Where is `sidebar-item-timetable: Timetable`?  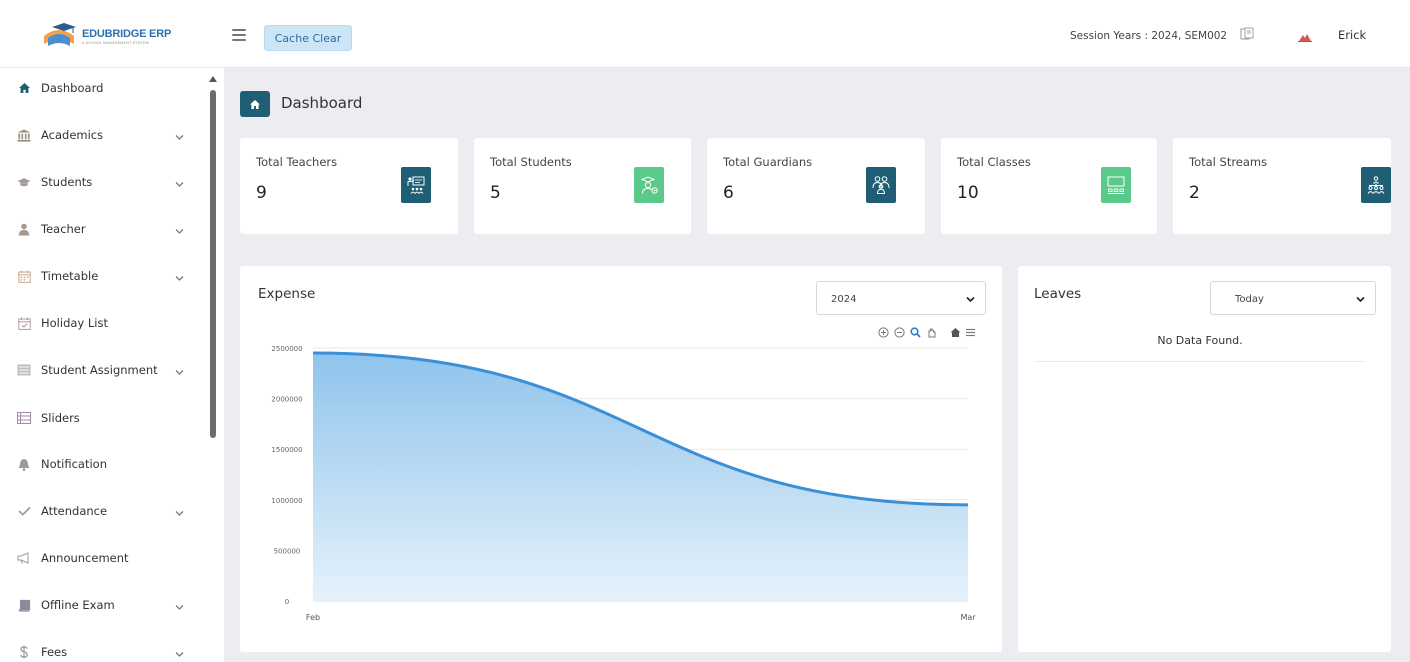 sidebar-item-timetable: Timetable is located at coordinates (102, 276).